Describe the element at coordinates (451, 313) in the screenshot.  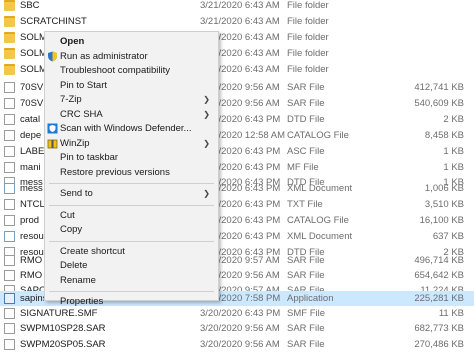
I see `file-size: 11 KB` at that location.